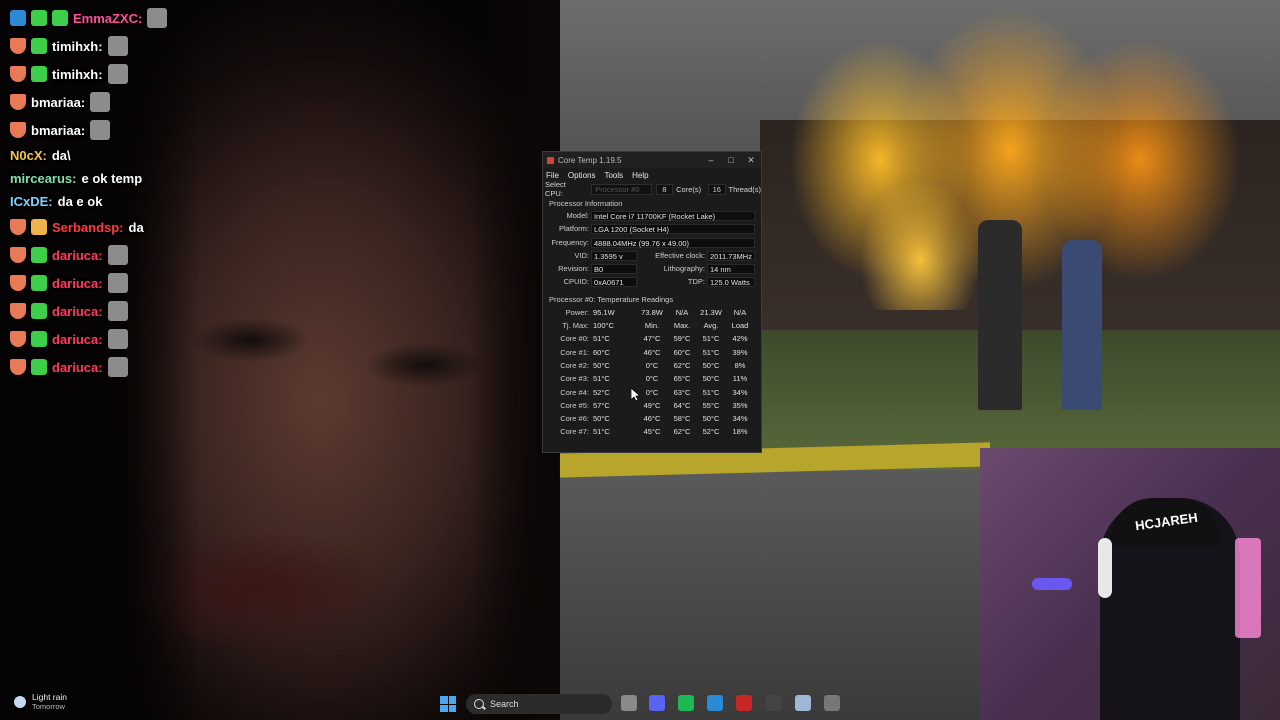 Image resolution: width=1280 pixels, height=720 pixels. Describe the element at coordinates (673, 229) in the screenshot. I see `platform-value: LGA 1200 (Socket H4)` at that location.